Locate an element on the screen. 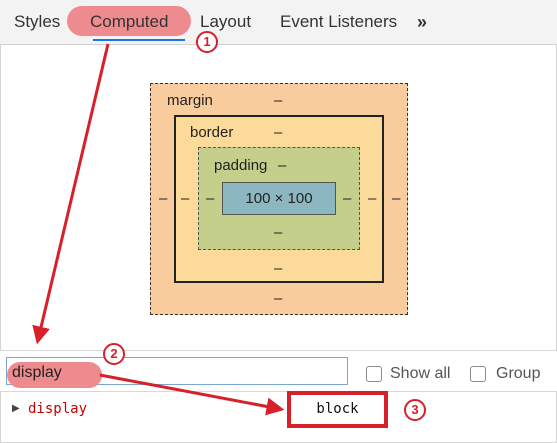 This screenshot has height=443, width=557. margin-left-value: – is located at coordinates (163, 198).